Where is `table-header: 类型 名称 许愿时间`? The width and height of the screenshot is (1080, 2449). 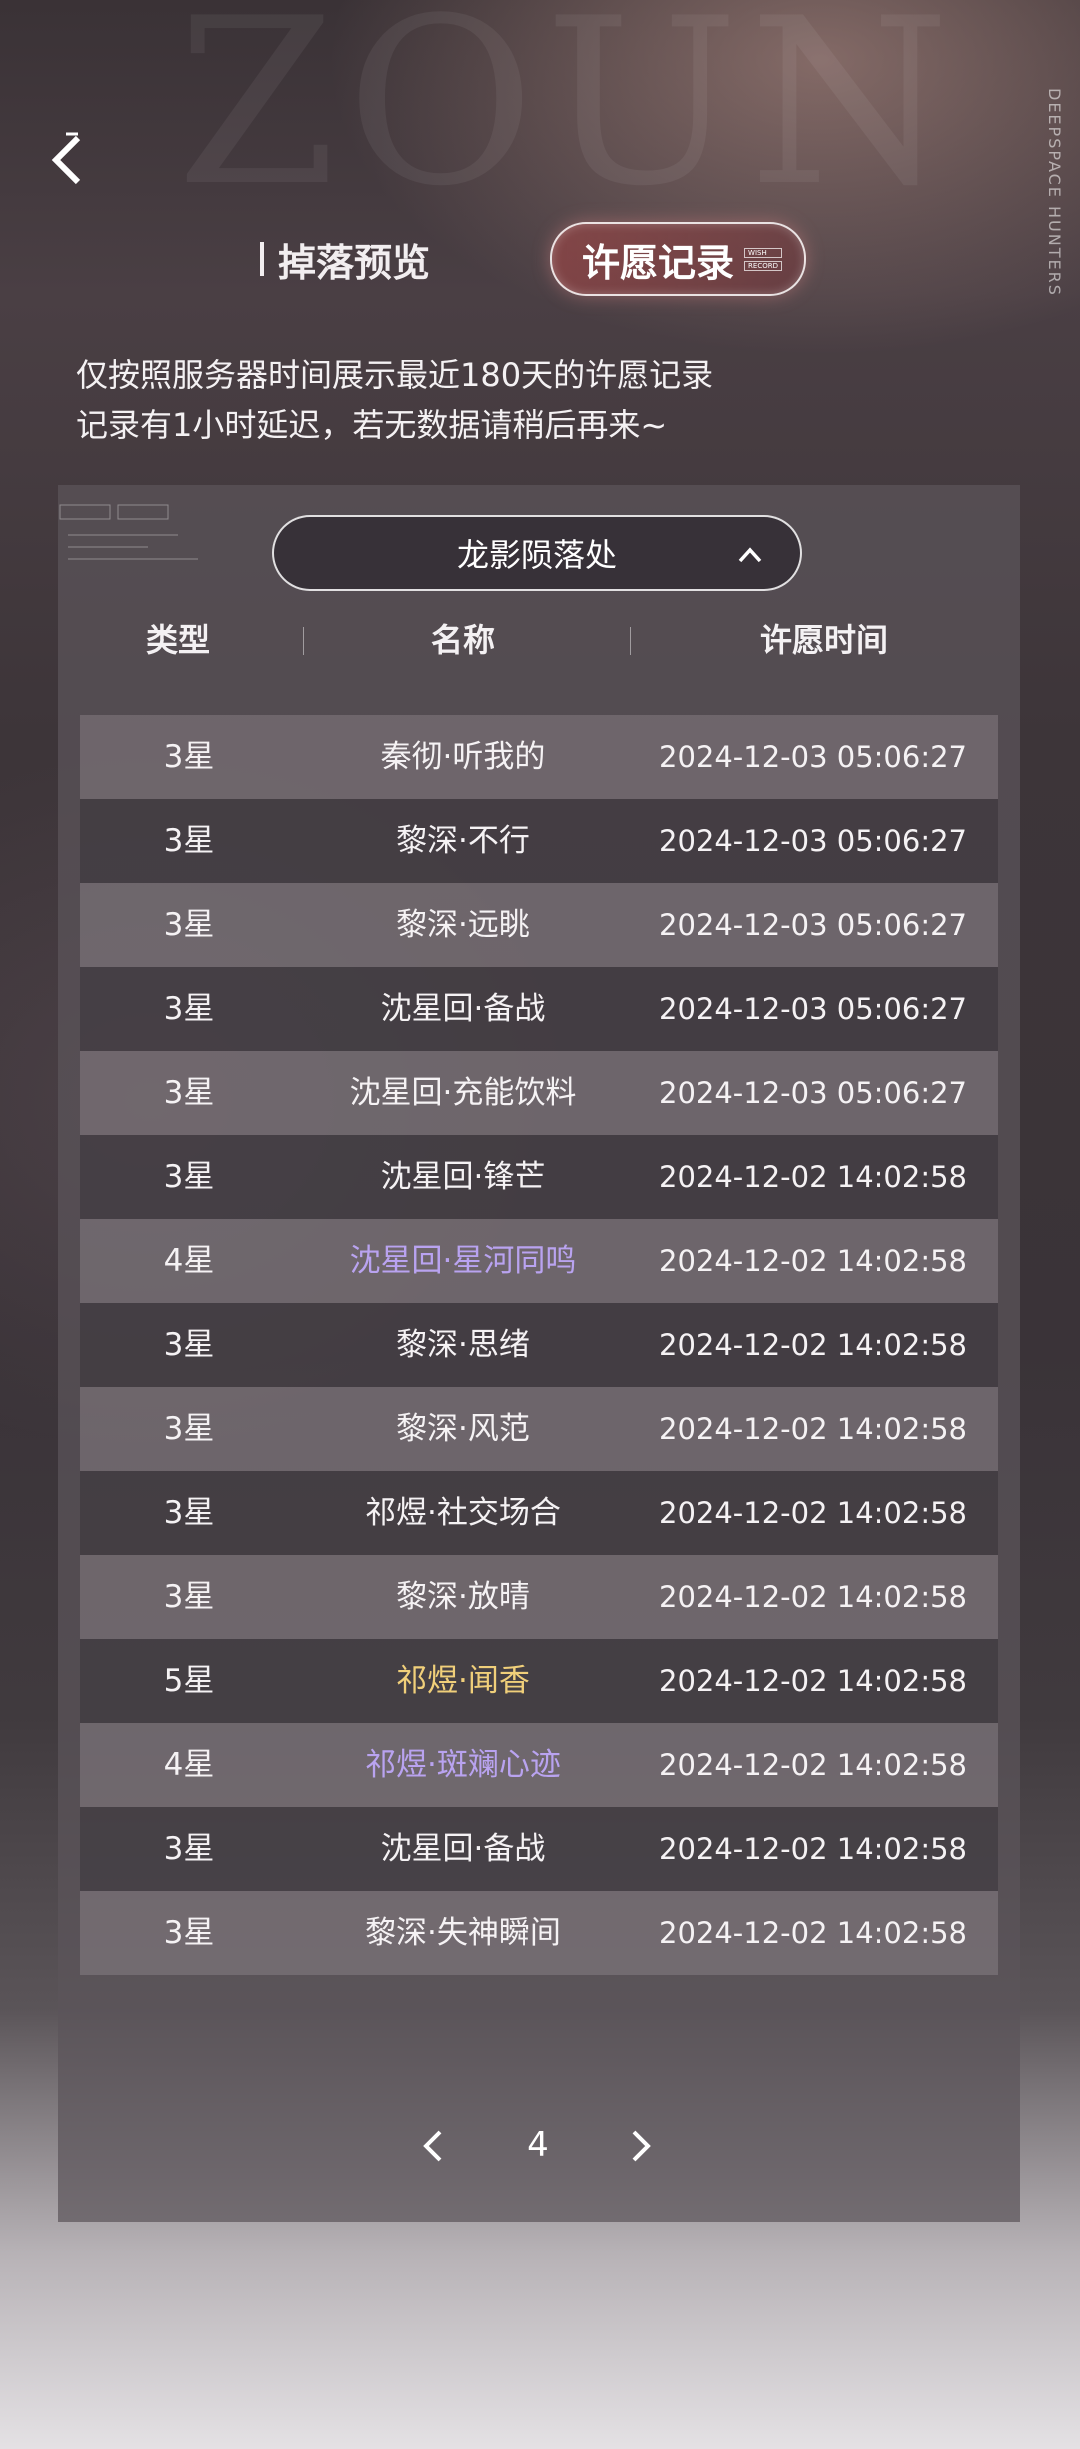
table-header: 类型 名称 许愿时间 is located at coordinates (539, 640).